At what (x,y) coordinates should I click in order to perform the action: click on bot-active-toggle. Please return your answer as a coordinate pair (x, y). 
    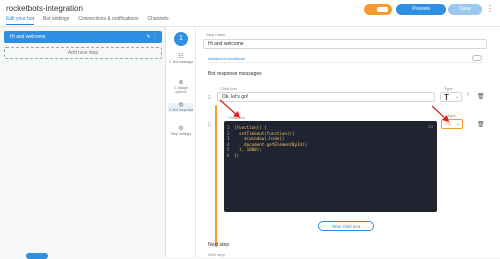
    Looking at the image, I should click on (378, 9).